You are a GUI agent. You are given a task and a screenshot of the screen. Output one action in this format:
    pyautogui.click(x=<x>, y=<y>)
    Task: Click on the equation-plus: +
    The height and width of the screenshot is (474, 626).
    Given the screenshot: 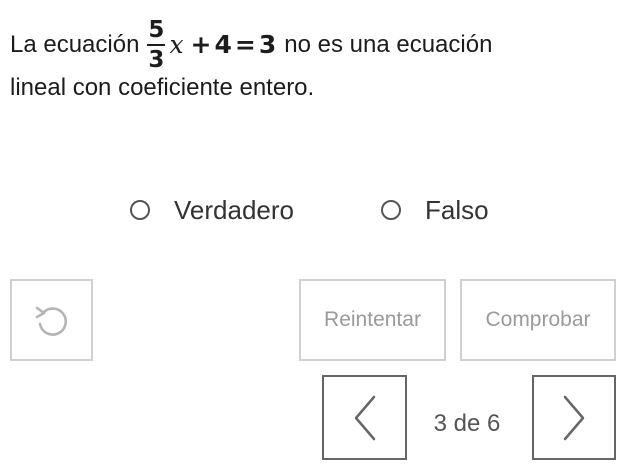 What is the action you would take?
    pyautogui.click(x=201, y=44)
    